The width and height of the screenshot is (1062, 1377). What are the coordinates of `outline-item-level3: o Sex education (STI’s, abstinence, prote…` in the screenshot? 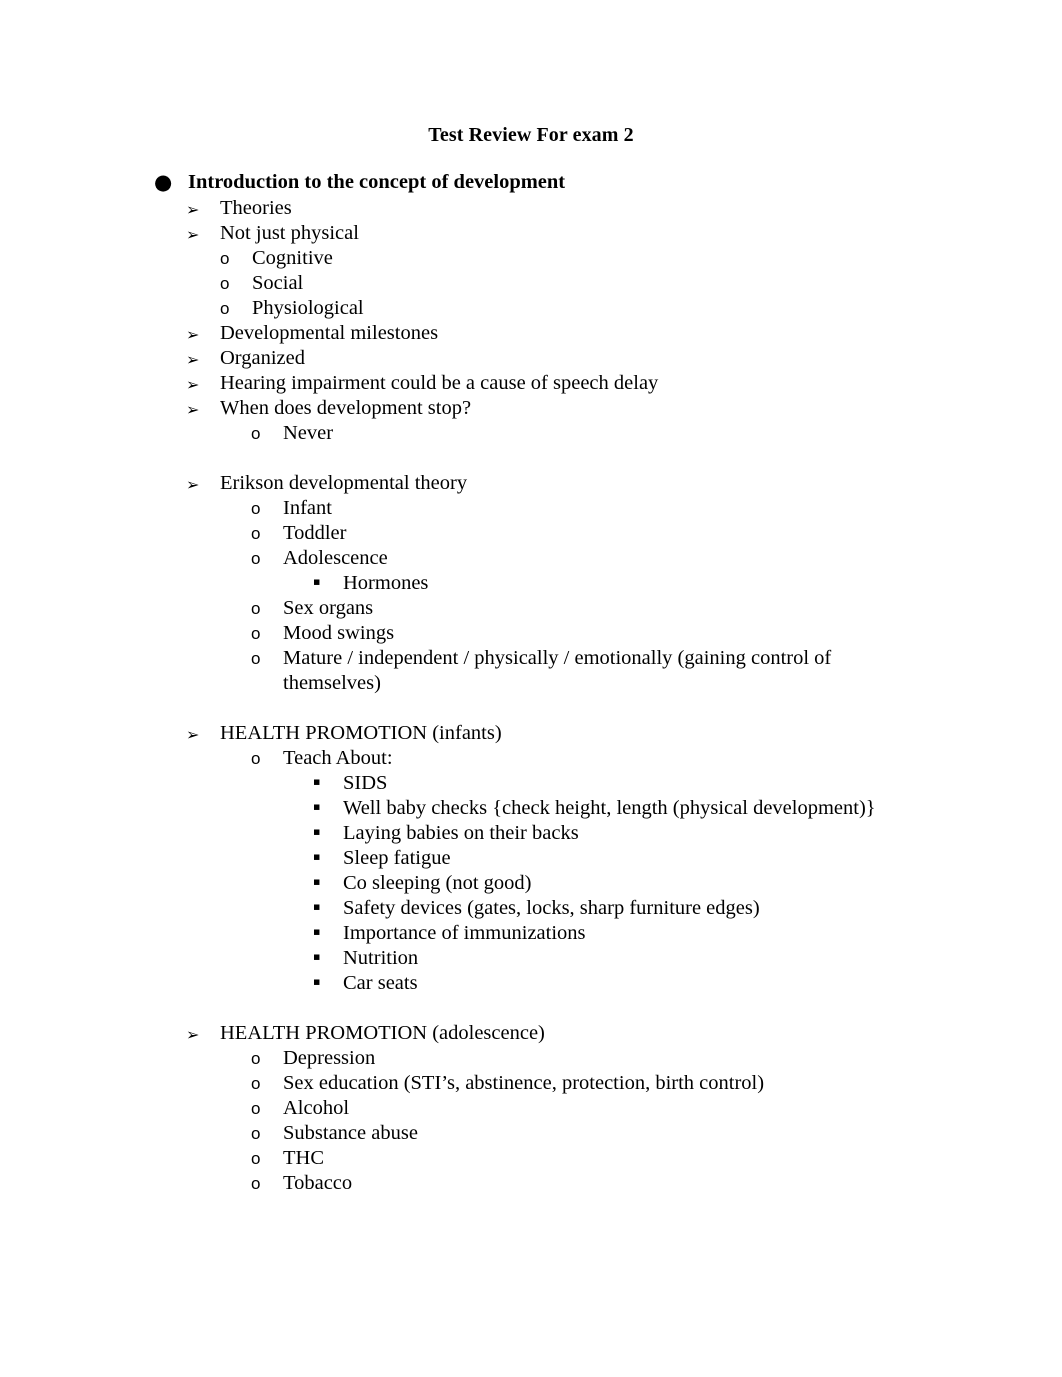 It's located at (531, 1083).